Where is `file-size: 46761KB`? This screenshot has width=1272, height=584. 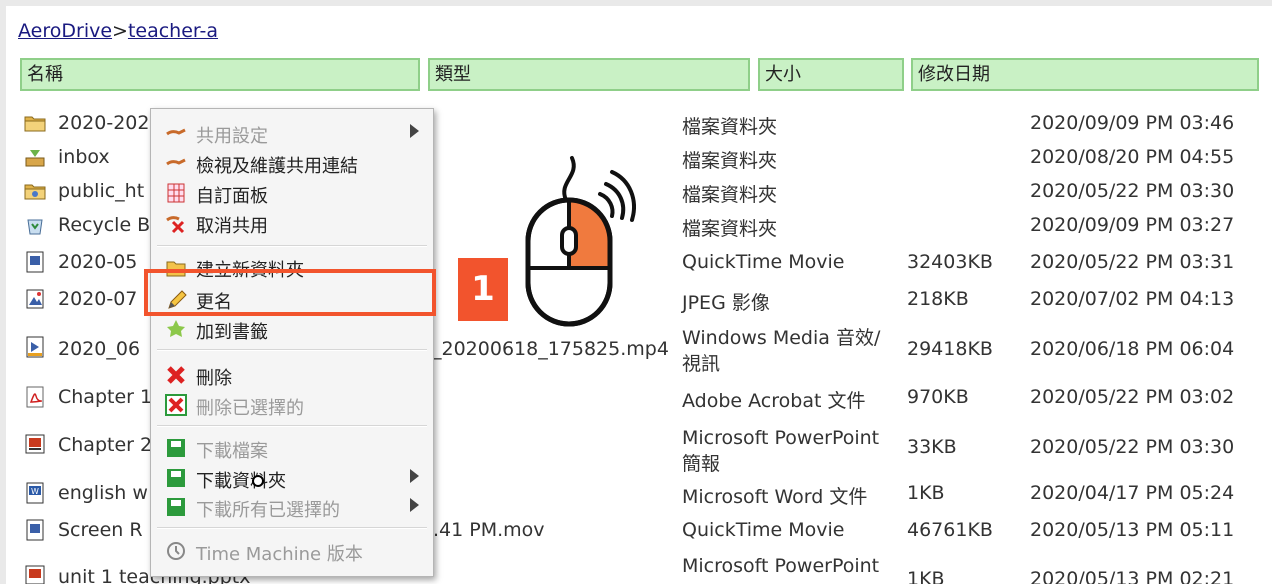 file-size: 46761KB is located at coordinates (950, 530).